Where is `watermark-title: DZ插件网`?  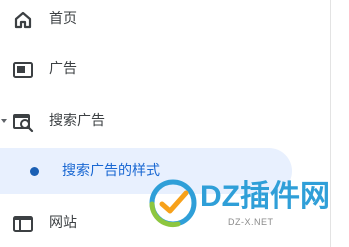
watermark-title: DZ插件网 is located at coordinates (265, 196).